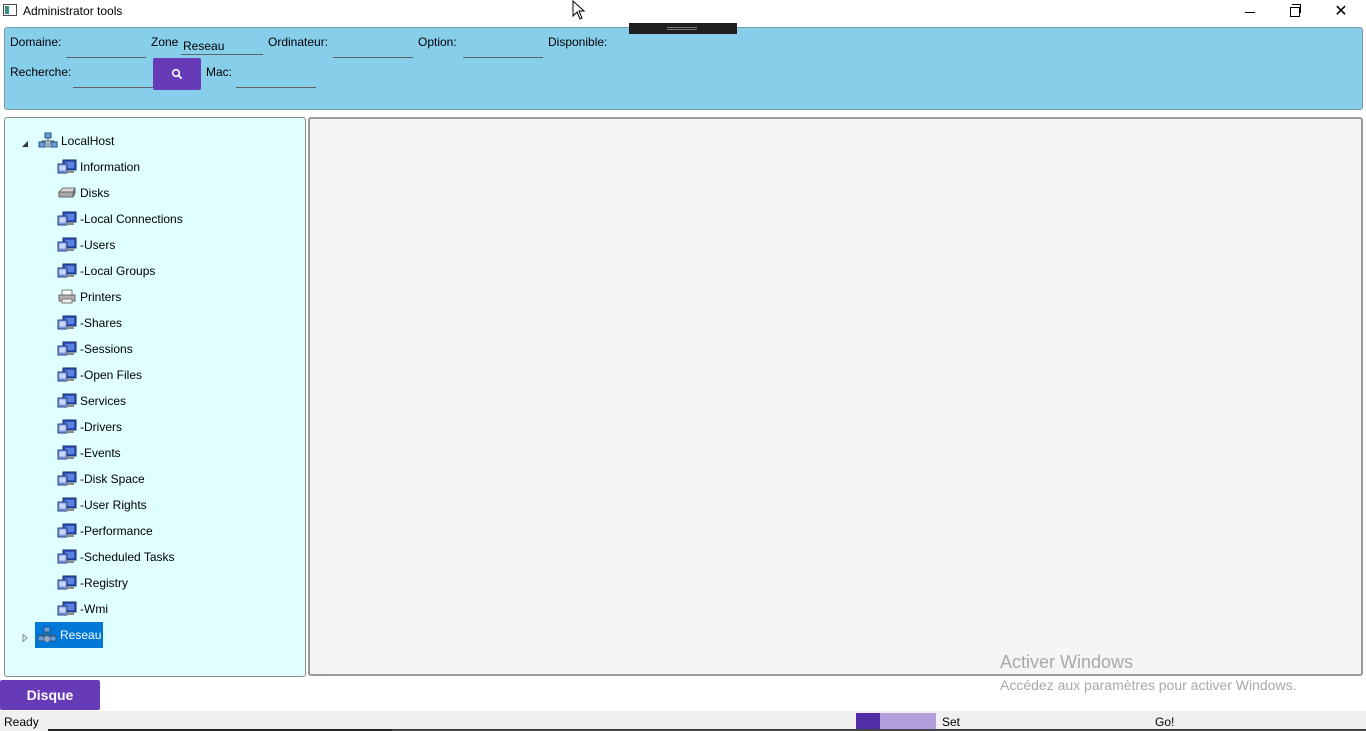 The width and height of the screenshot is (1366, 731). I want to click on tree-item: -User Rights, so click(102, 505).